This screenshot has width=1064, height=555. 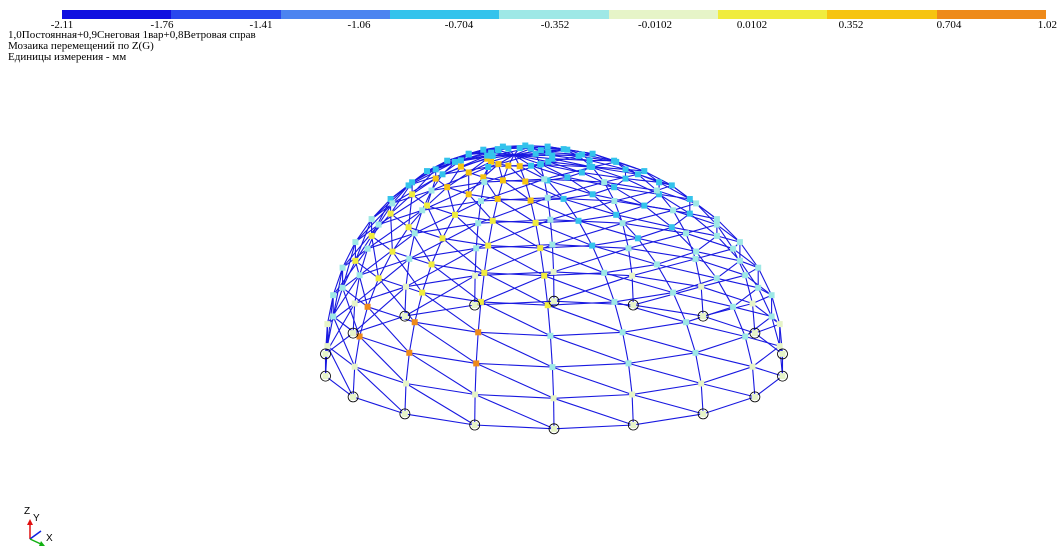 I want to click on axis-z-label: Z, so click(x=27, y=511).